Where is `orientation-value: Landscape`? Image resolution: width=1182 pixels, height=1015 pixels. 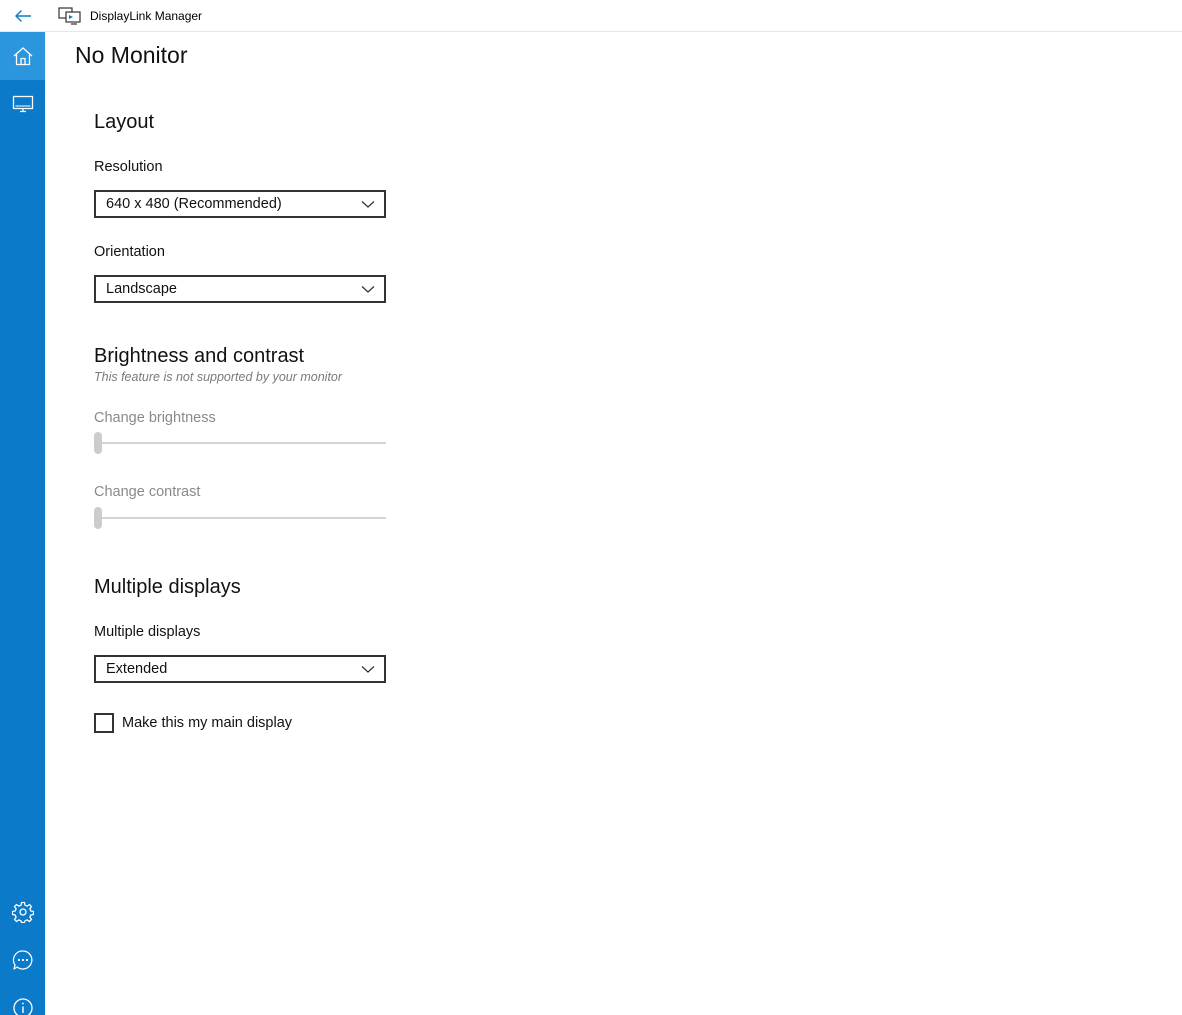
orientation-value: Landscape is located at coordinates (141, 289).